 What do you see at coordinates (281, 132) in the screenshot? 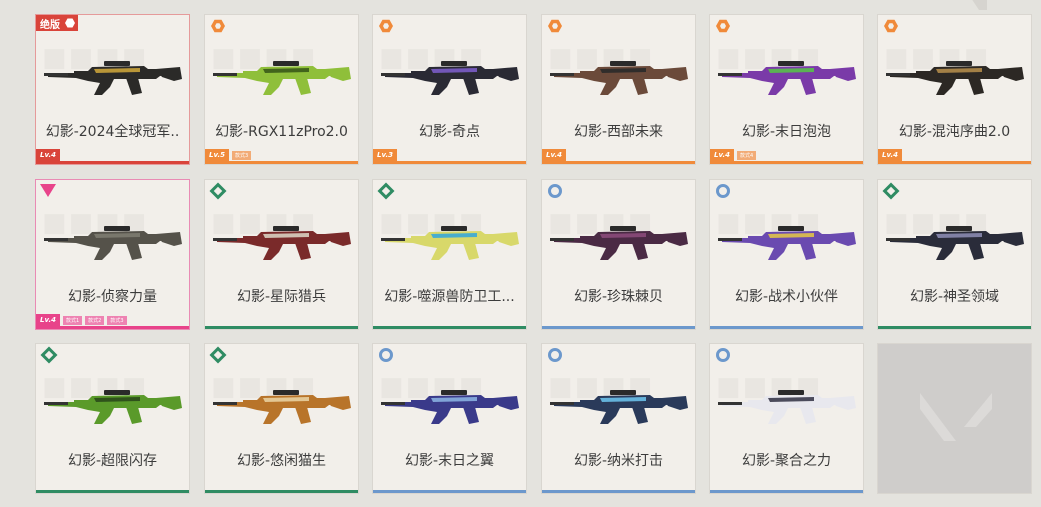
I see `skin-name: 幻影-RGX11zPro2.0` at bounding box center [281, 132].